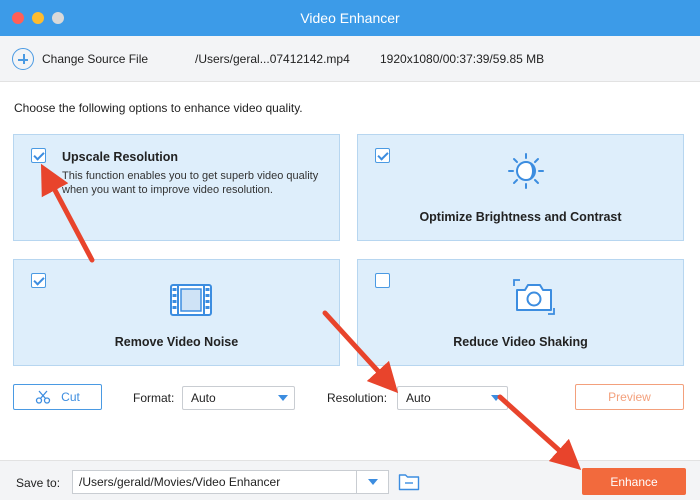 The image size is (700, 500). What do you see at coordinates (526, 171) in the screenshot?
I see `brightness-icon` at bounding box center [526, 171].